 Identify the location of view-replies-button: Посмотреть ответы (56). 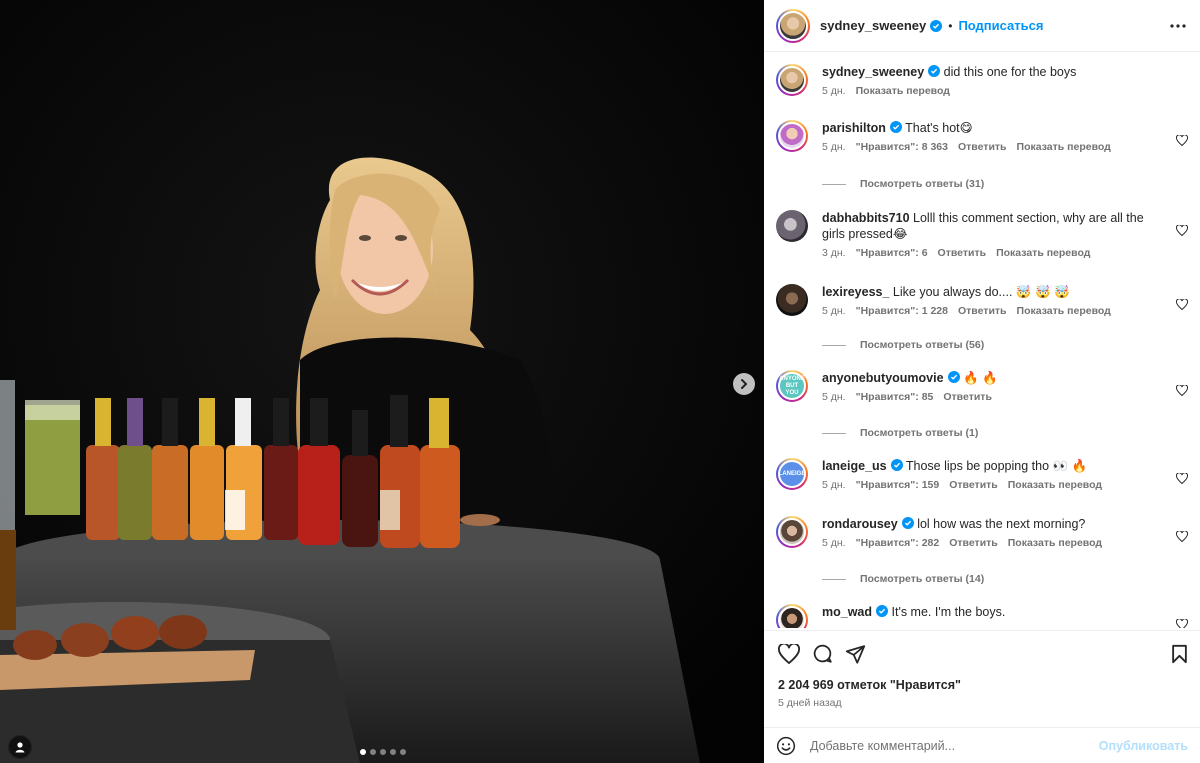
(903, 345).